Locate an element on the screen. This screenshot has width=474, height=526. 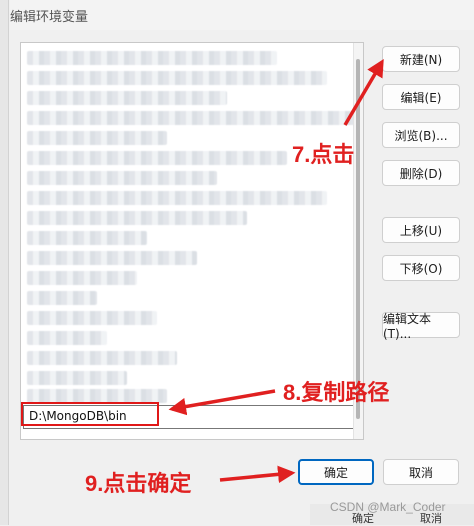
arrow-to-path-row is located at coordinates (222, 402).